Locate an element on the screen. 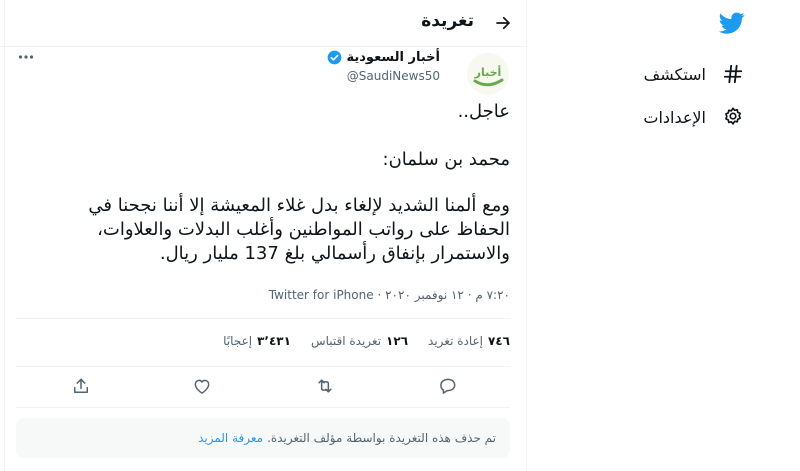  stat-label: إعادة تغريد is located at coordinates (456, 341).